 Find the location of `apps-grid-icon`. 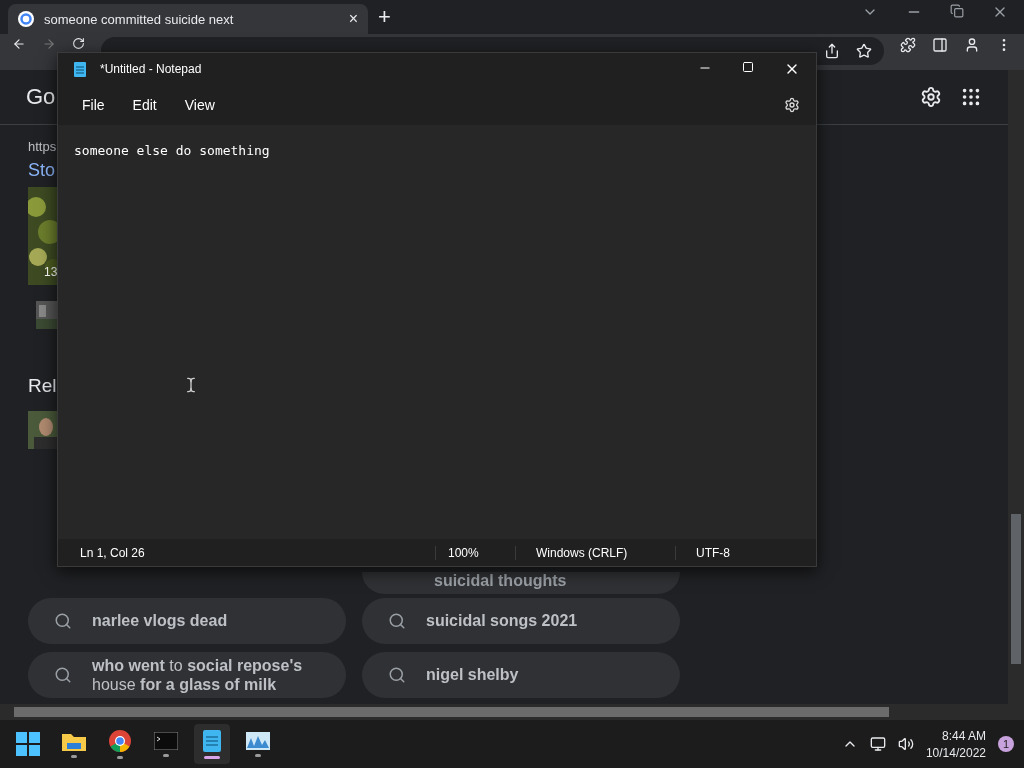

apps-grid-icon is located at coordinates (971, 97).